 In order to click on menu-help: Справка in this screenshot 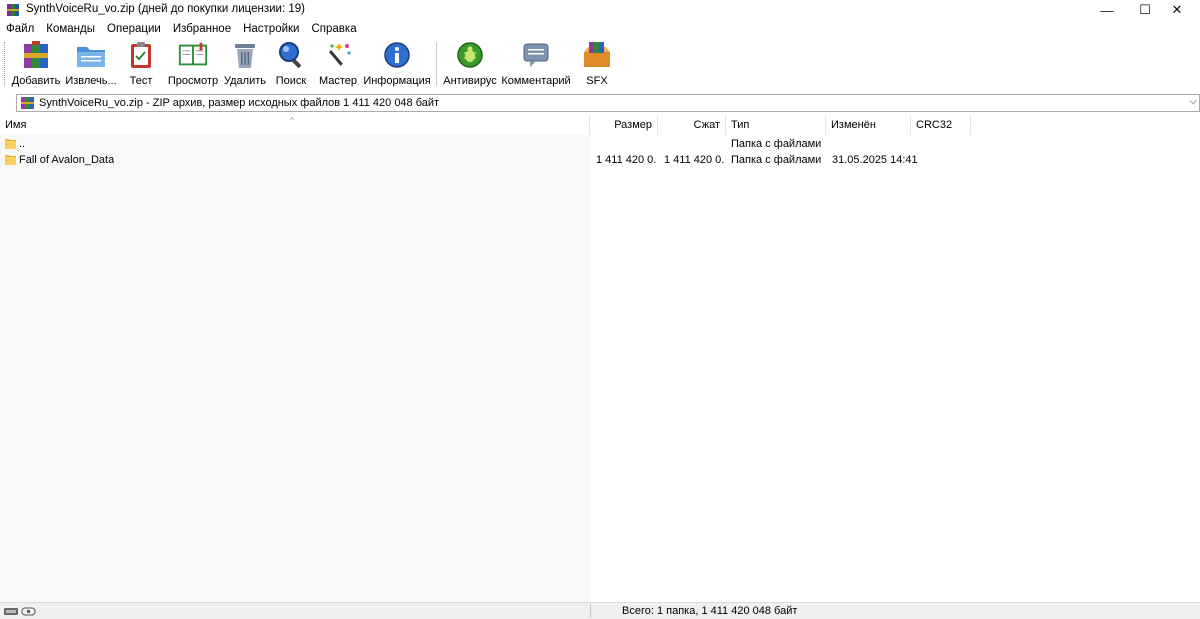, I will do `click(333, 29)`.